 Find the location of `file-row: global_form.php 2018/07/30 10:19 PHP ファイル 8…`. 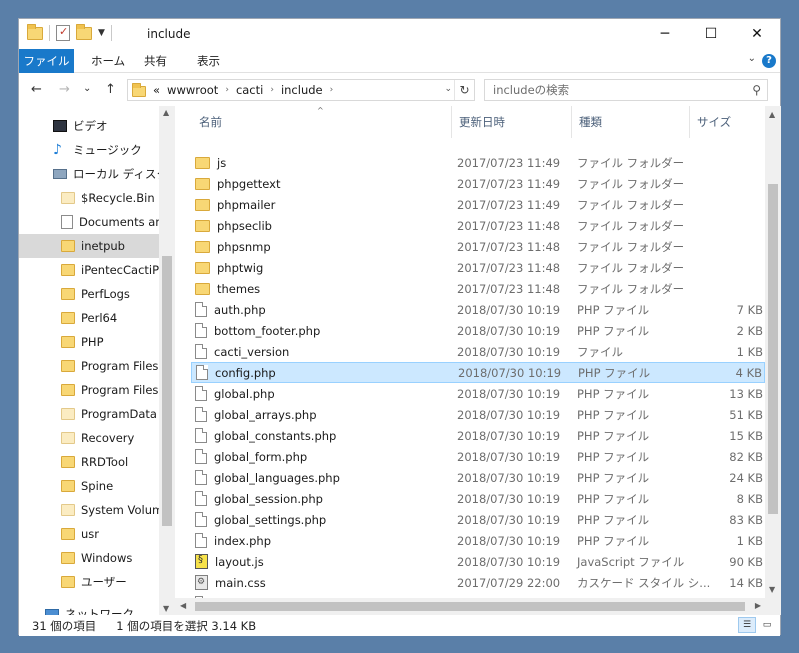

file-row: global_form.php 2018/07/30 10:19 PHP ファイル 8… is located at coordinates (478, 456).